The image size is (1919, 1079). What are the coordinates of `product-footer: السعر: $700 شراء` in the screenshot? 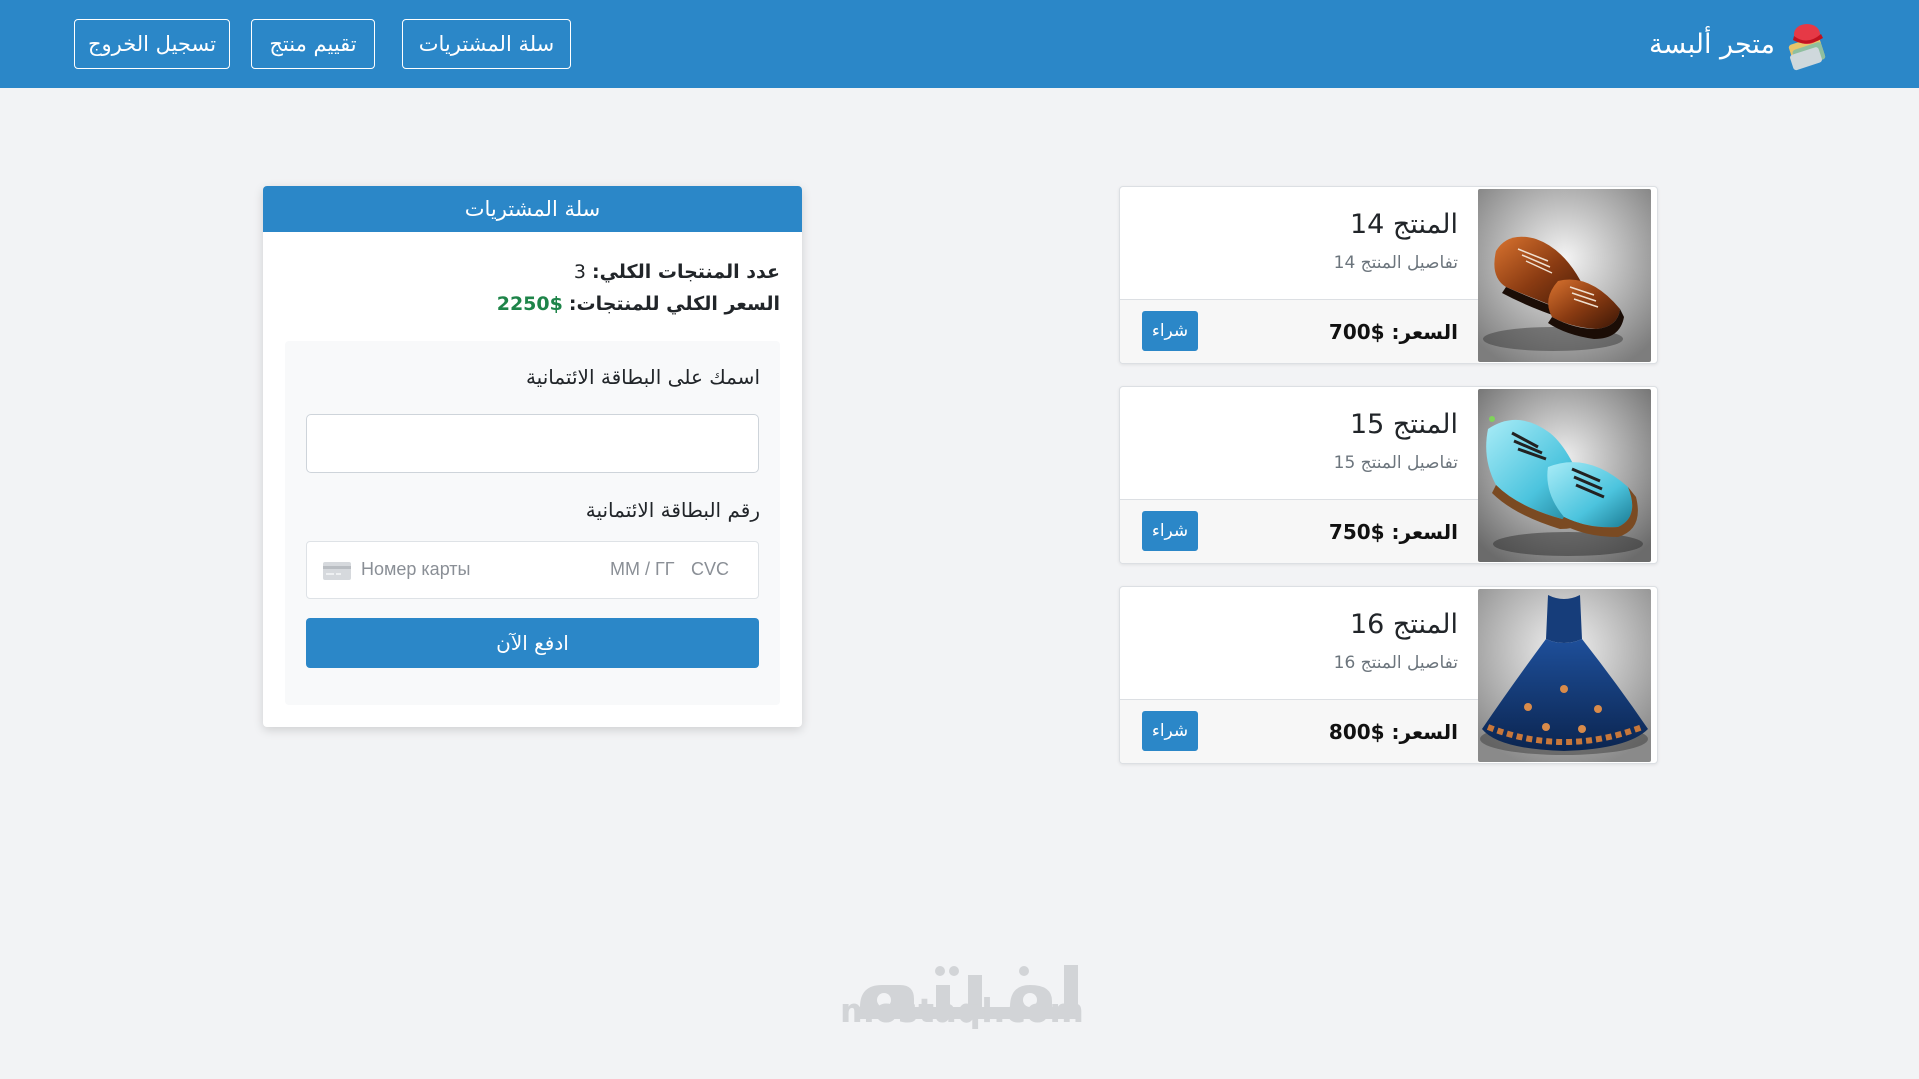 It's located at (1299, 331).